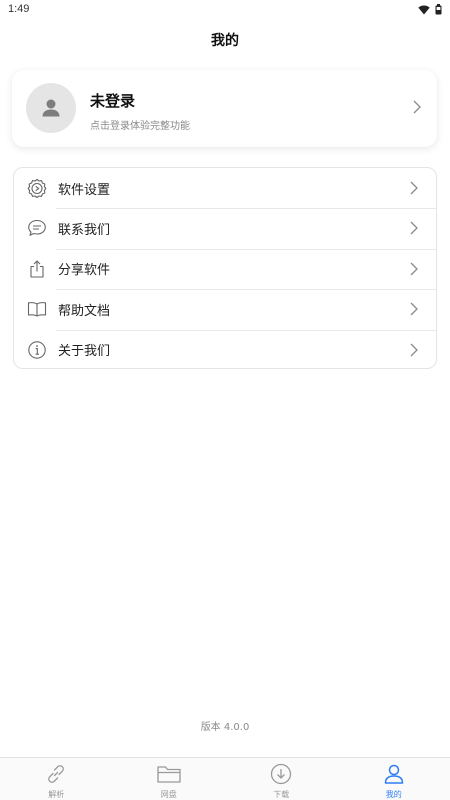 The height and width of the screenshot is (800, 450). What do you see at coordinates (281, 774) in the screenshot?
I see `download-icon` at bounding box center [281, 774].